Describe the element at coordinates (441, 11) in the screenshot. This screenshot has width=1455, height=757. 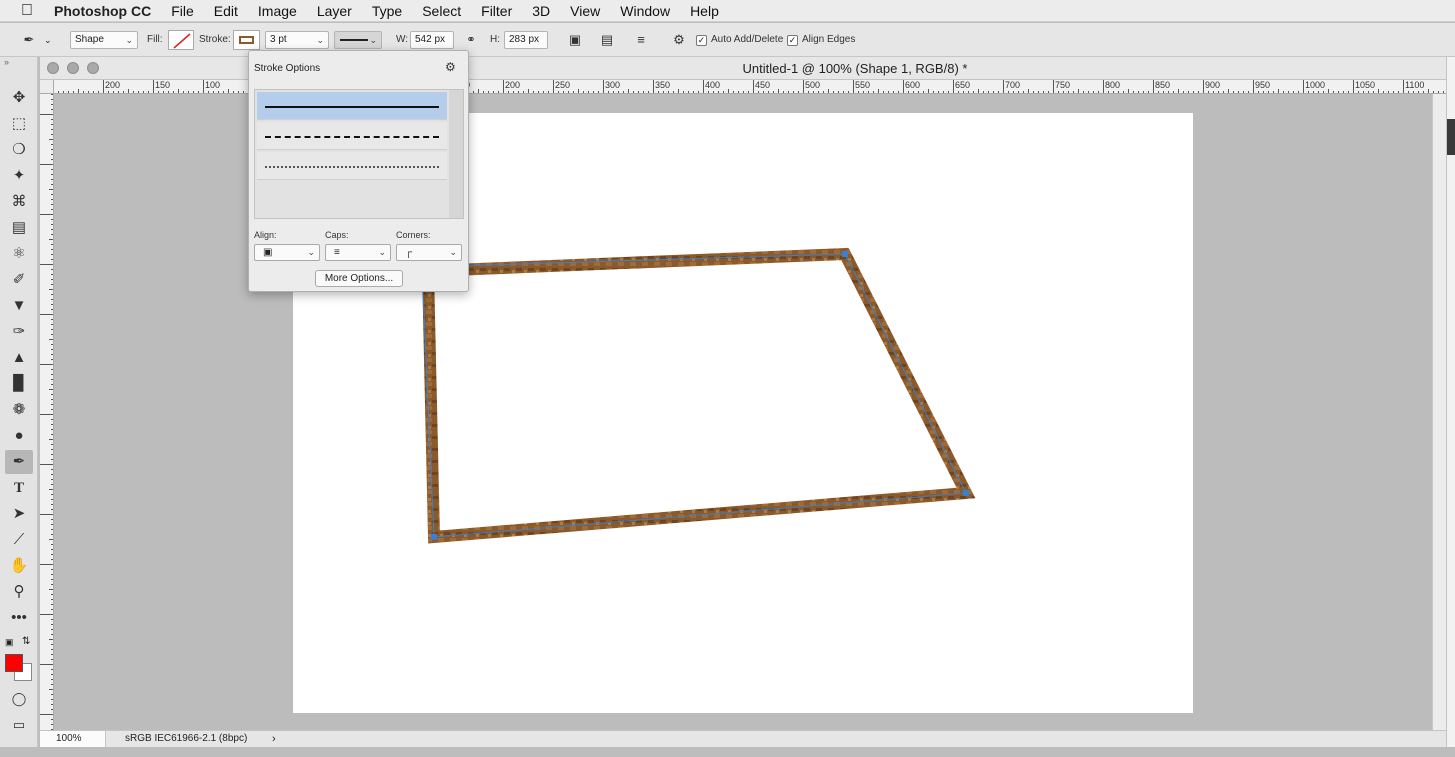
I see `menu-select: Select` at that location.